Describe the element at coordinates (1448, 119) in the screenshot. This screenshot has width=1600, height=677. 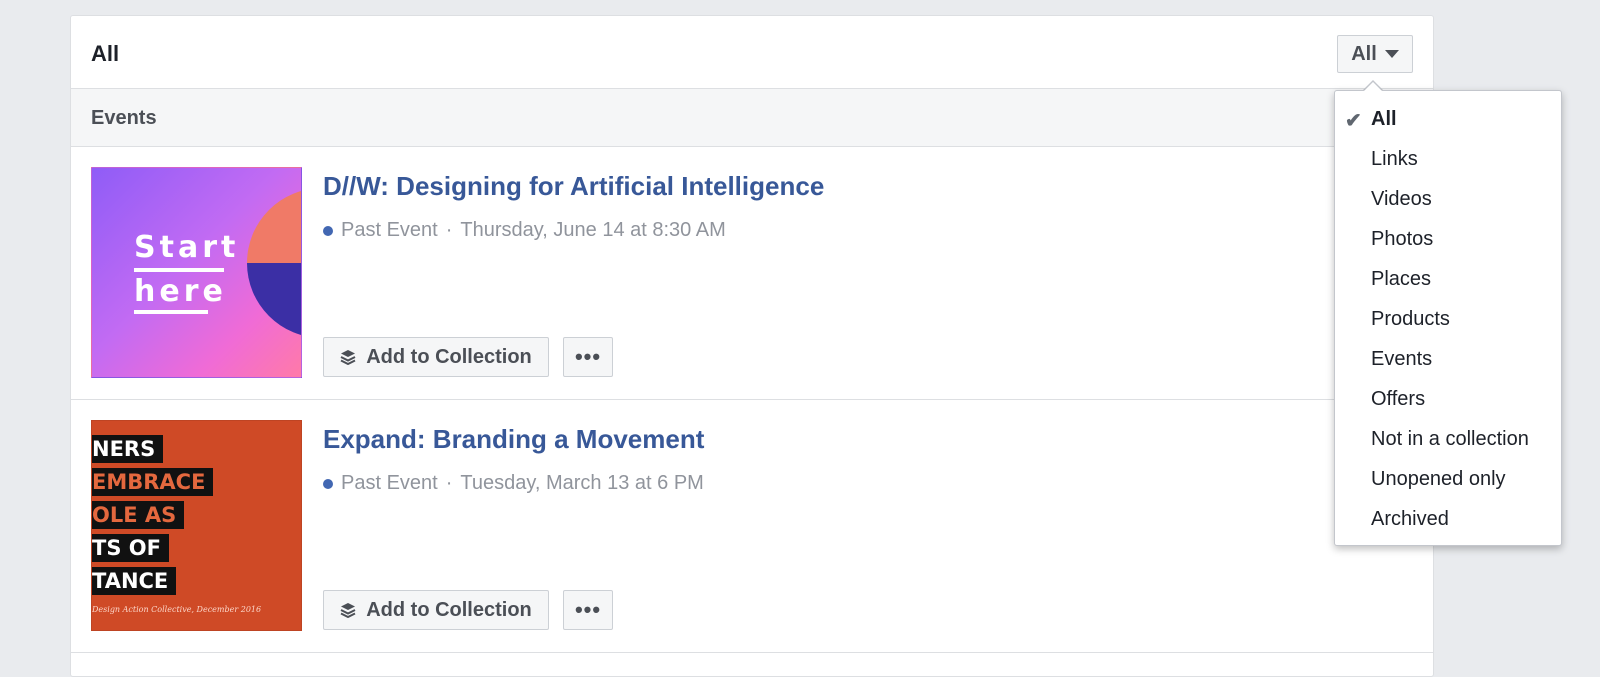
I see `dropdown-item-all: ✔ All` at that location.